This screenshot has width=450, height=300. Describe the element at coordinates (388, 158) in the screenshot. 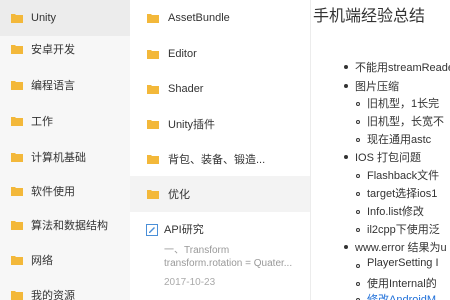

I see `content-line: IOS 打包问题` at that location.